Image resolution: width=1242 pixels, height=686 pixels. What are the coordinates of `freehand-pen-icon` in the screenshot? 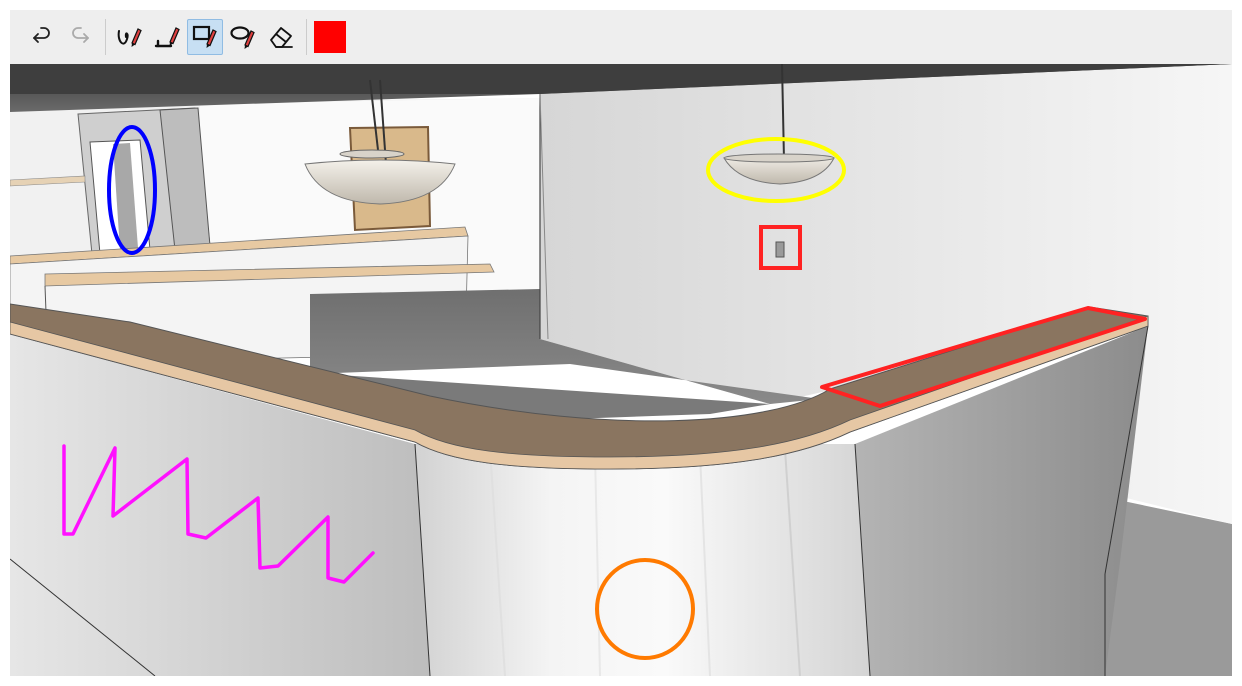 It's located at (129, 37).